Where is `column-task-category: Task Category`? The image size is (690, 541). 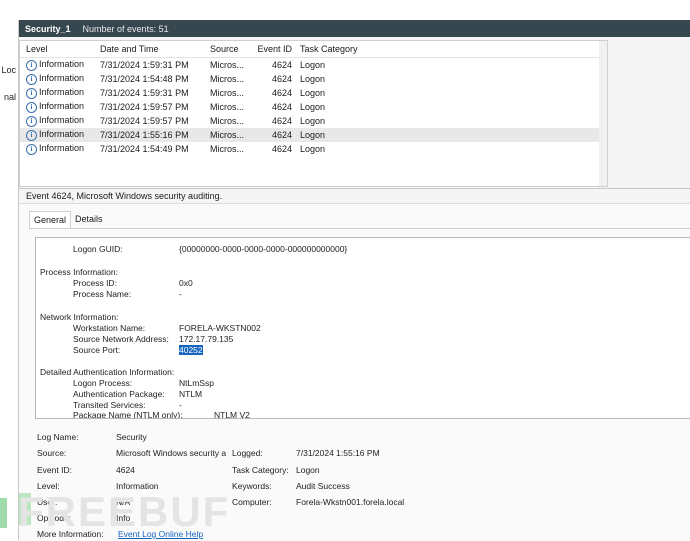 column-task-category: Task Category is located at coordinates (352, 49).